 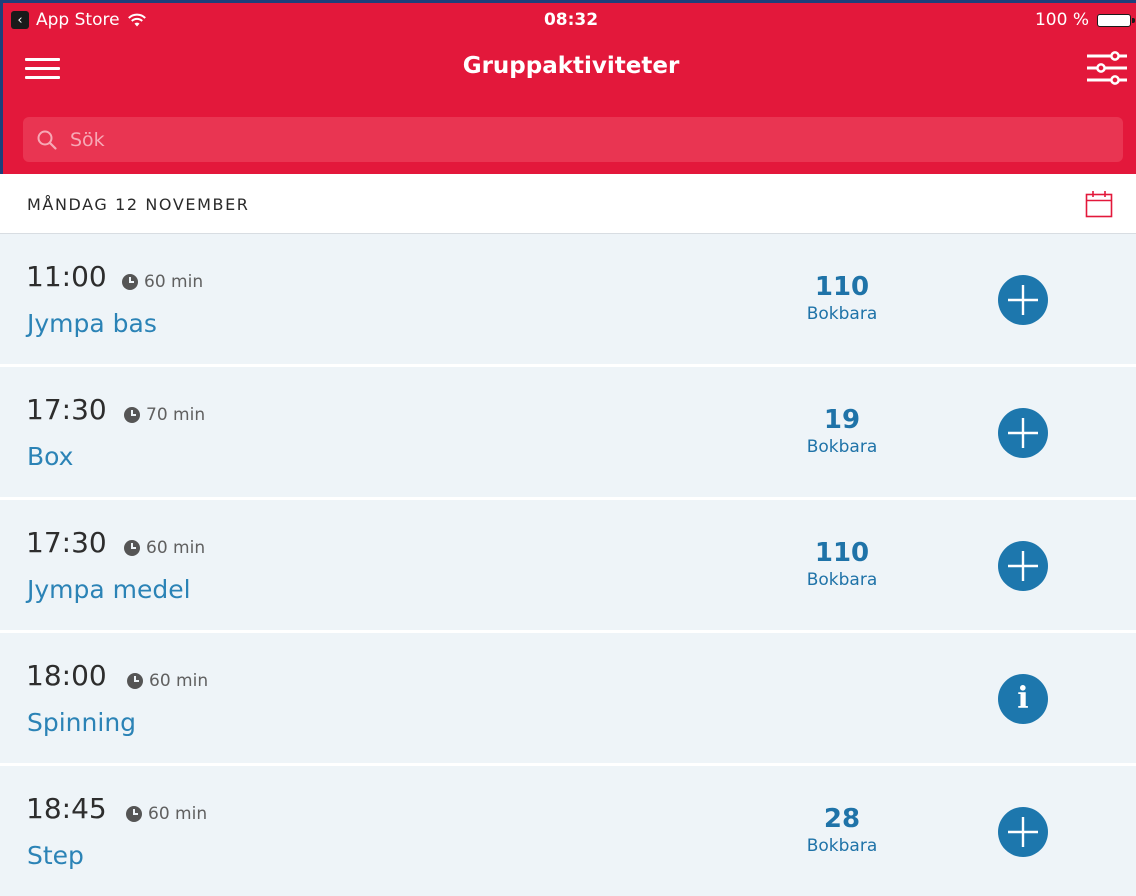 I want to click on navbar: Gruppaktiviteter, so click(x=569, y=69).